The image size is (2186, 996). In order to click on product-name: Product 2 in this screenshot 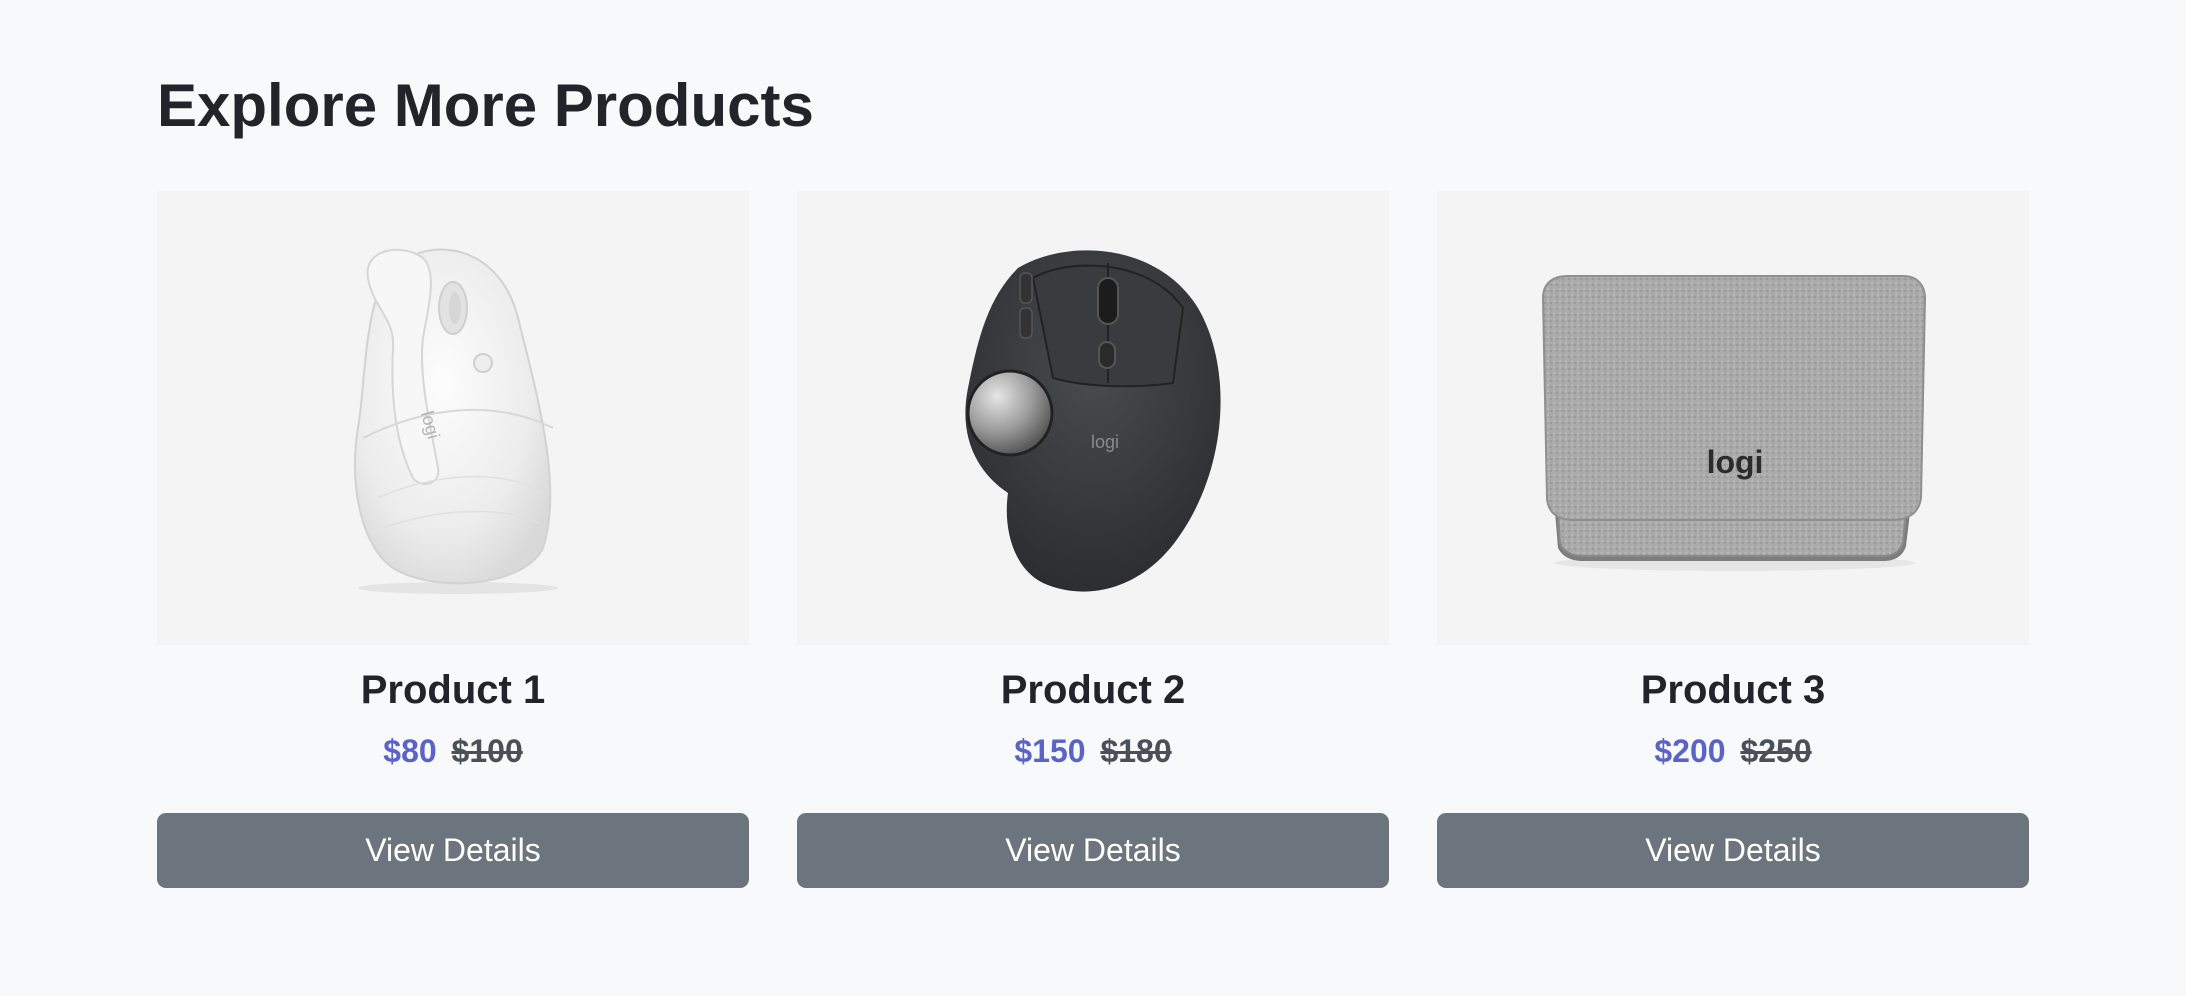, I will do `click(1093, 690)`.